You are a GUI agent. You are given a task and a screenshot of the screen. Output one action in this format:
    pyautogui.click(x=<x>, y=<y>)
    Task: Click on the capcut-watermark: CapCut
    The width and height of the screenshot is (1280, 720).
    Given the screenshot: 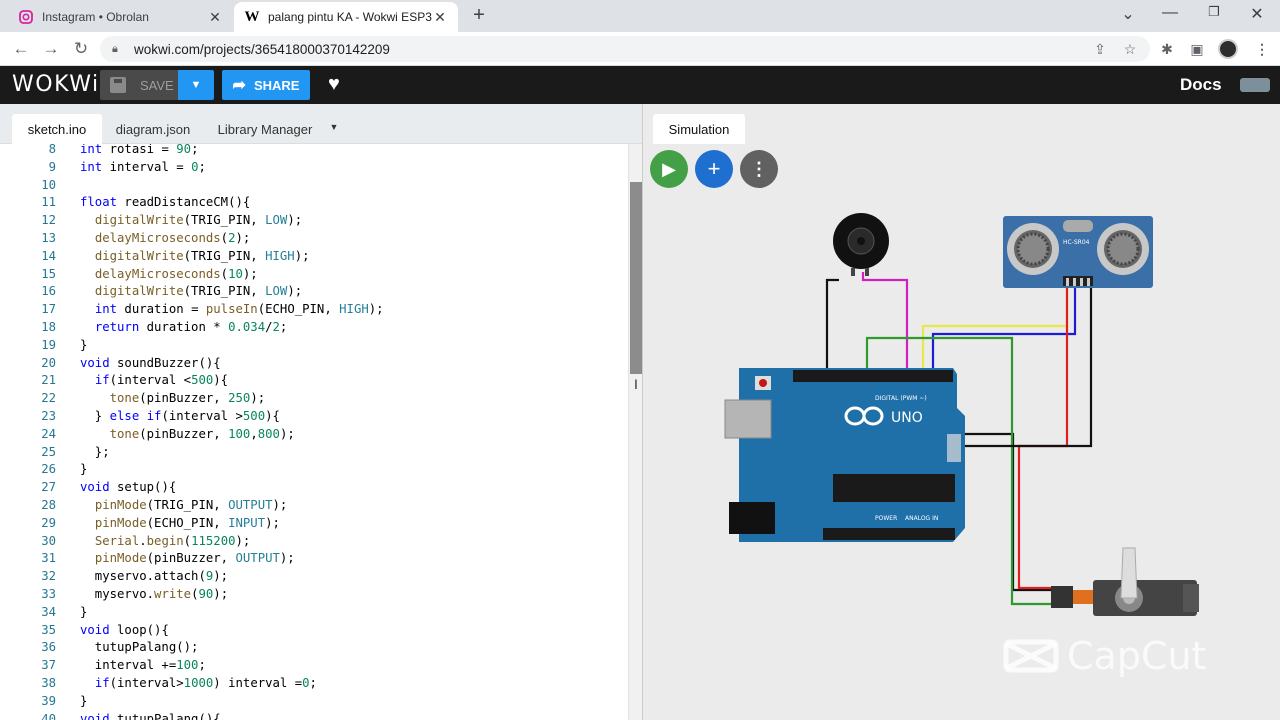 What is the action you would take?
    pyautogui.click(x=1104, y=656)
    